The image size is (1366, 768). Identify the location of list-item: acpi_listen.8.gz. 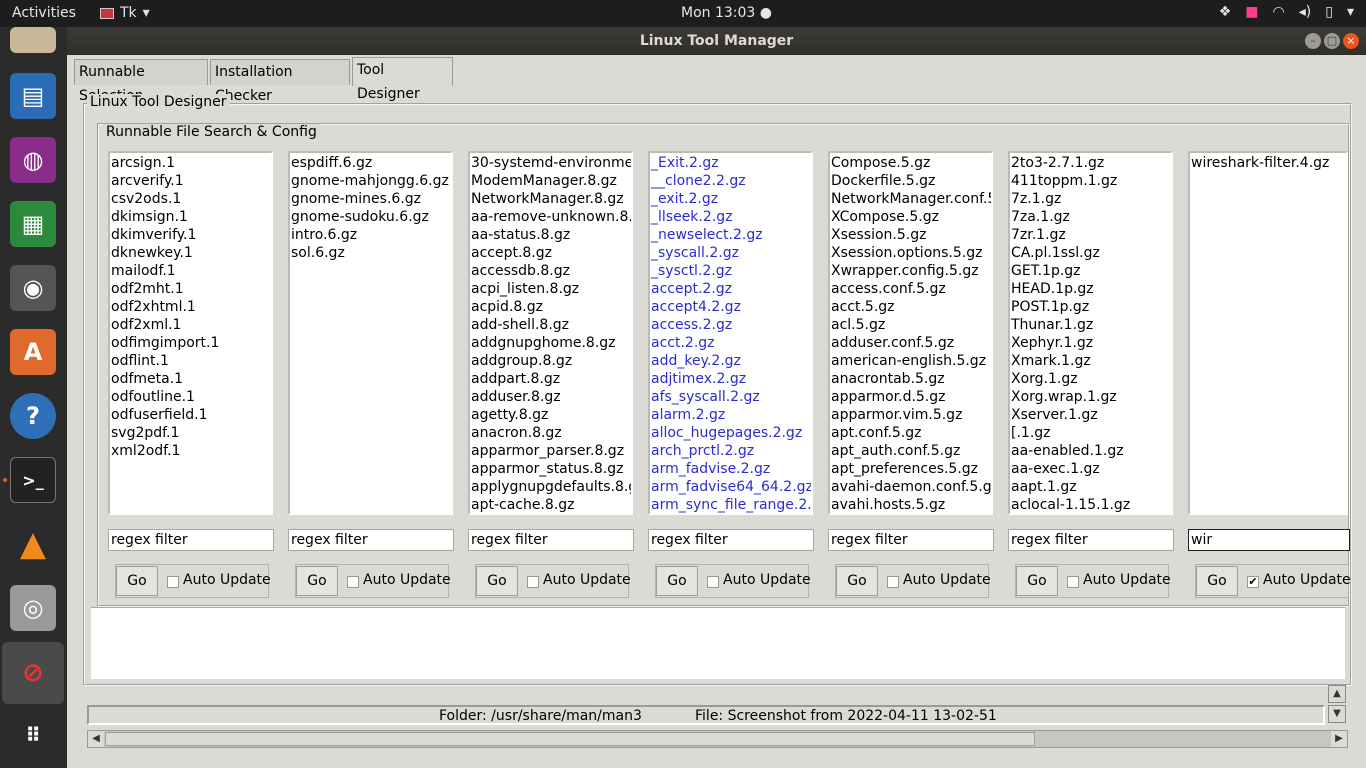
(550, 289).